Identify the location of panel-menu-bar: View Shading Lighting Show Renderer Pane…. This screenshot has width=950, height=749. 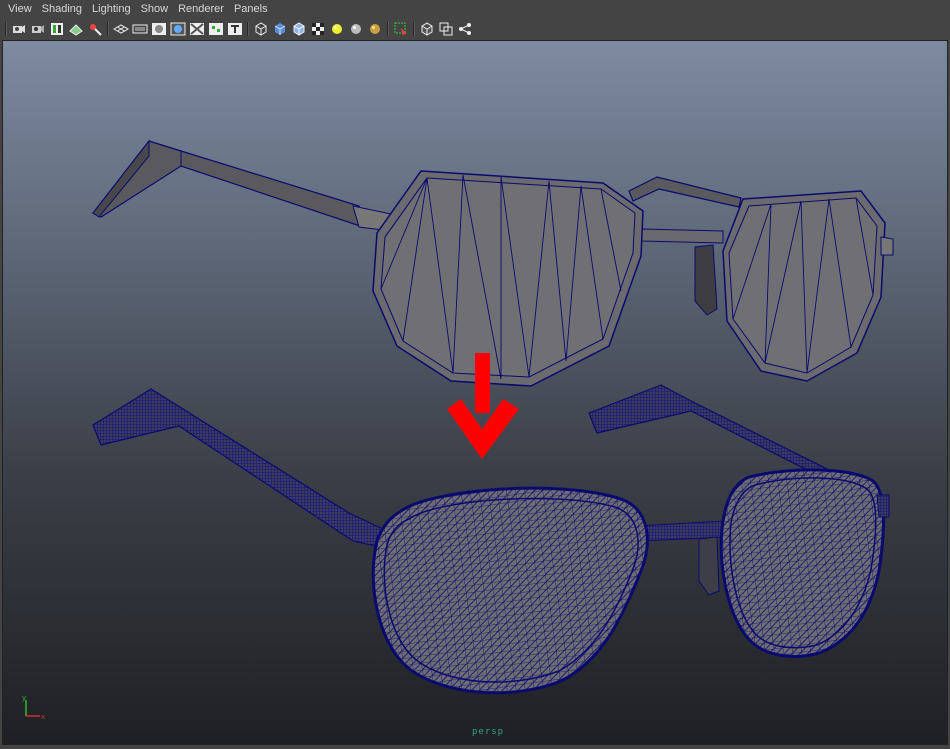
(475, 9).